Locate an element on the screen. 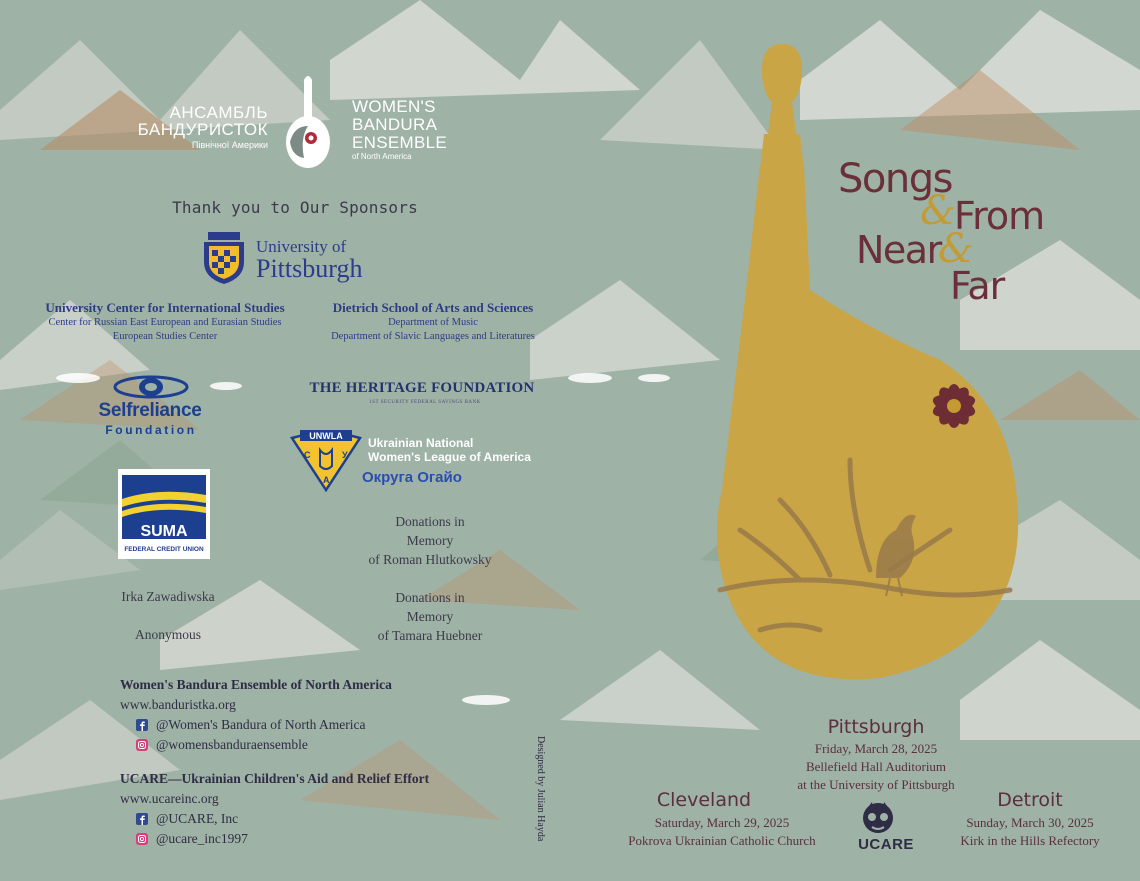  ensemble-ukr-line2: БАНДУРИСТОК is located at coordinates (202, 129).